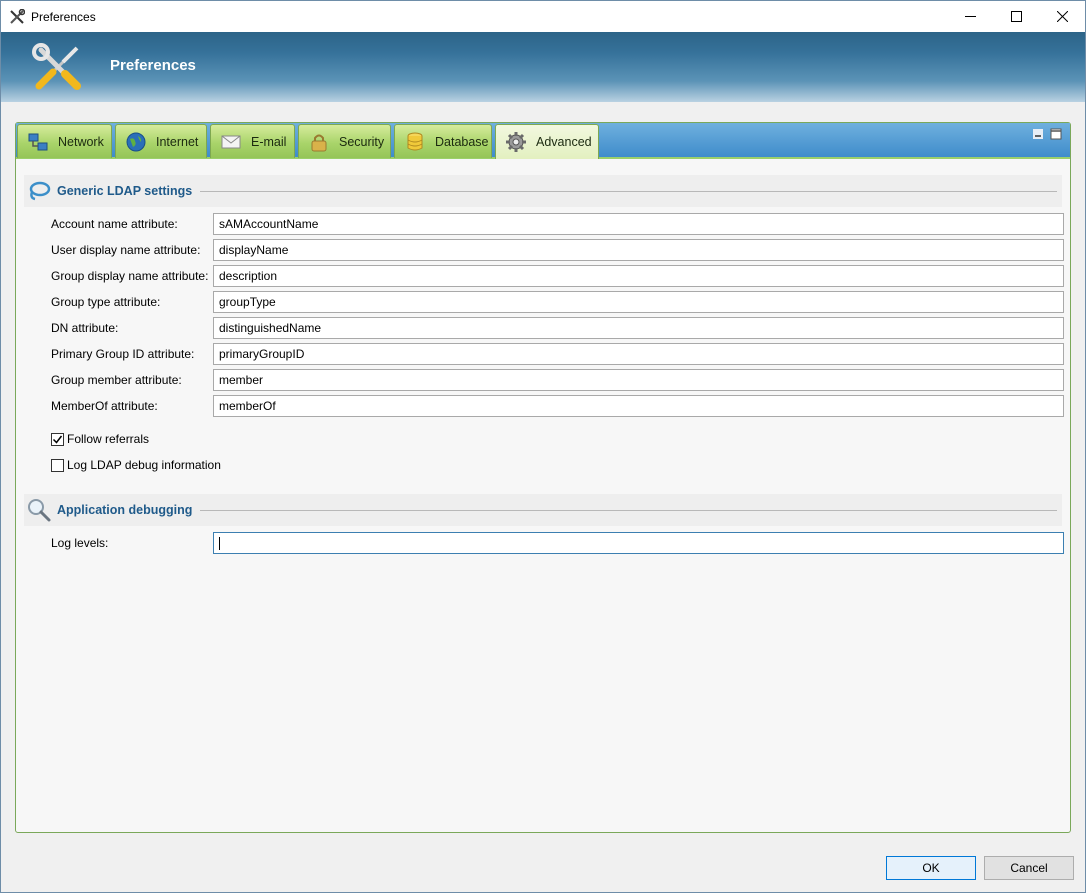 Image resolution: width=1086 pixels, height=893 pixels. Describe the element at coordinates (1029, 868) in the screenshot. I see `cancel-button: Cancel` at that location.